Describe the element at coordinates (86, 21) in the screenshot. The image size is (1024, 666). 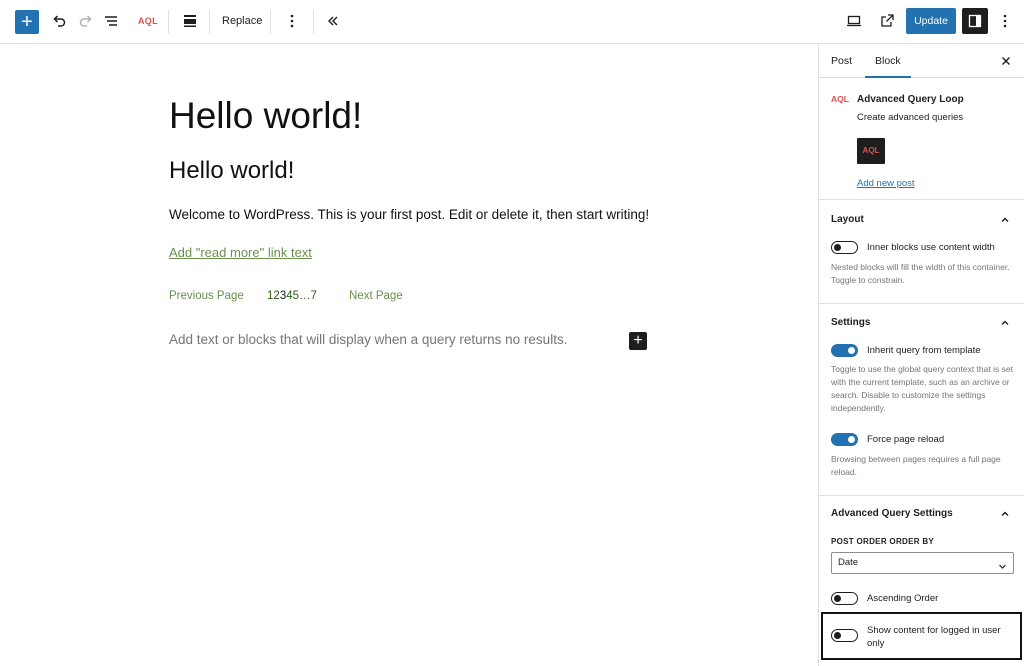
I see `redo-icon` at that location.